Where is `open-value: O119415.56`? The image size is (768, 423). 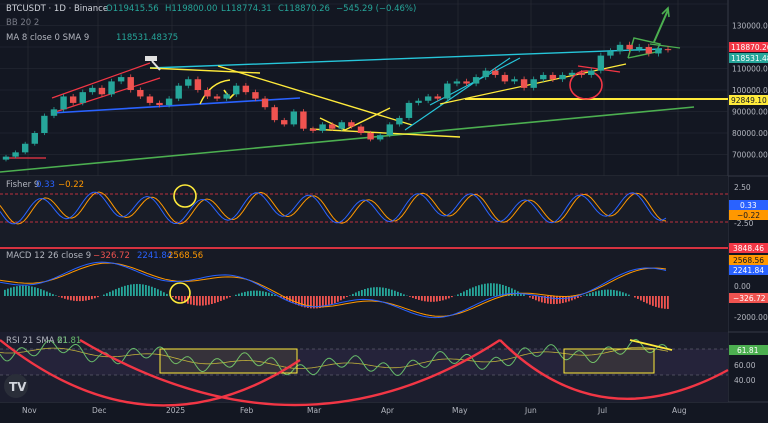 open-value: O119415.56 is located at coordinates (132, 9).